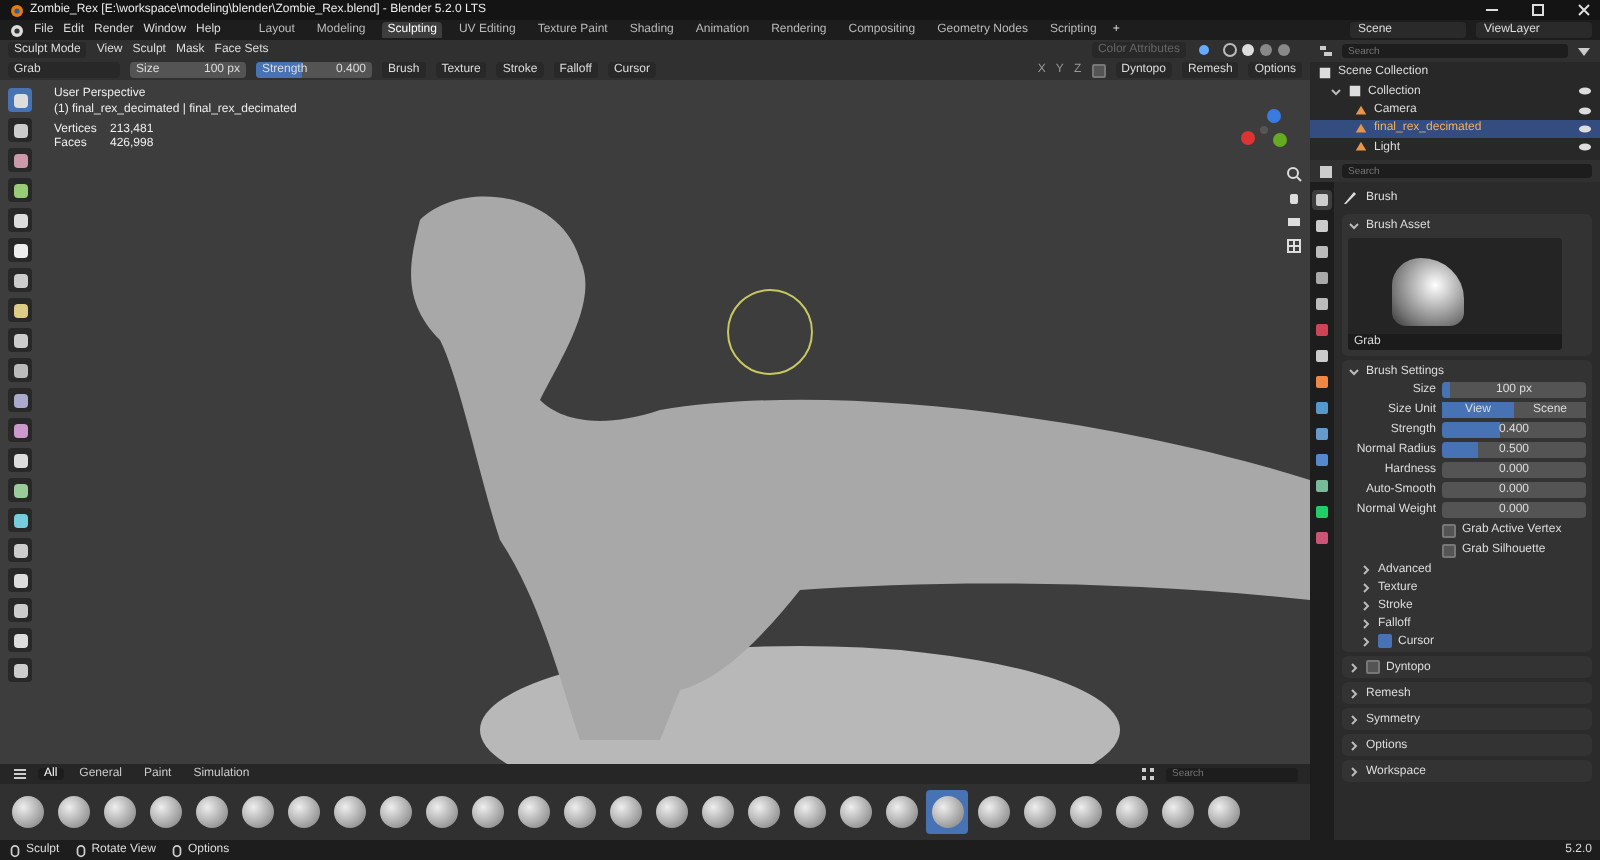  I want to click on brush-cursor-circle, so click(770, 332).